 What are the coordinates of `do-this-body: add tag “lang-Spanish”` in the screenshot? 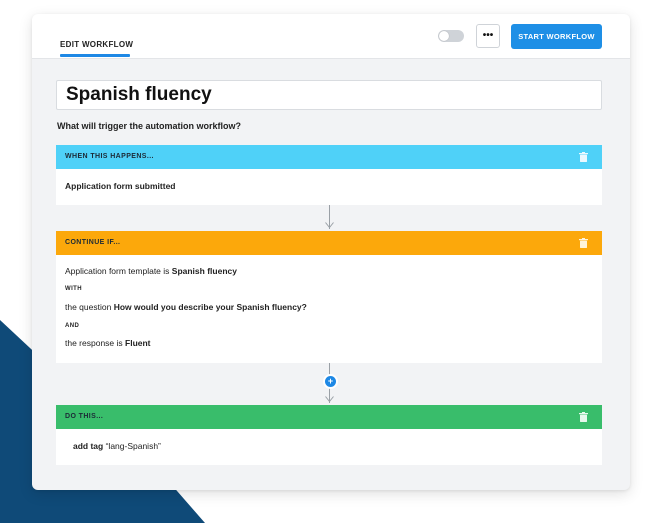 It's located at (329, 447).